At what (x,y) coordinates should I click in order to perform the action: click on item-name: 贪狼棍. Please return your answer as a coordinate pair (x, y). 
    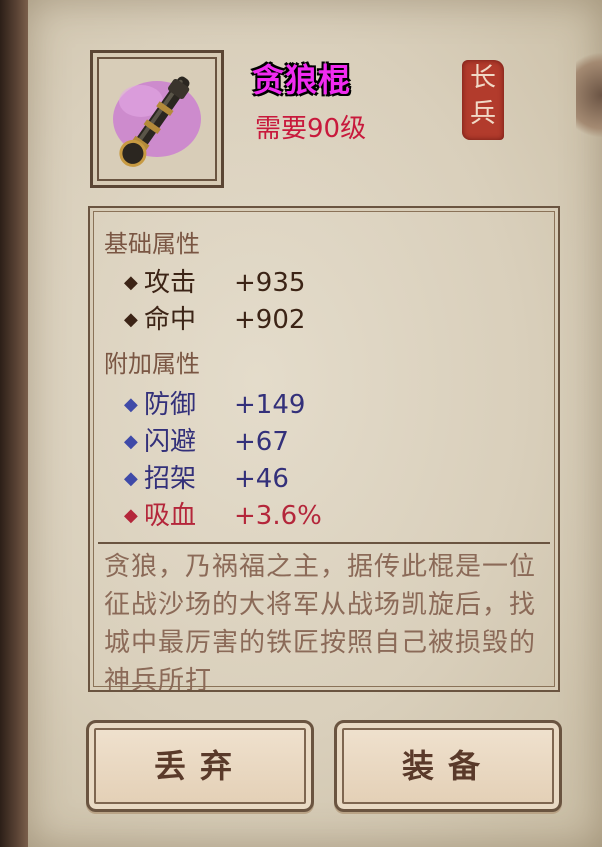
    Looking at the image, I should click on (302, 80).